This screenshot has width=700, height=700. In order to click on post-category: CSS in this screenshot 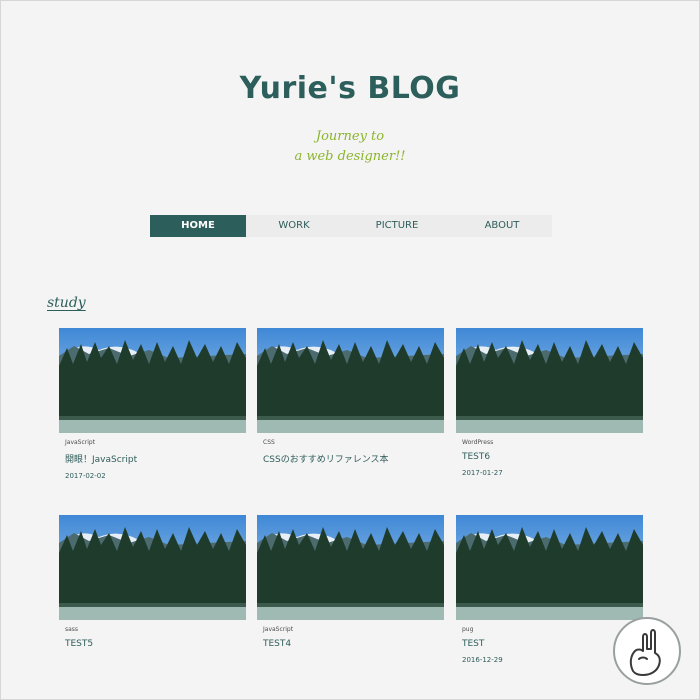, I will do `click(350, 442)`.